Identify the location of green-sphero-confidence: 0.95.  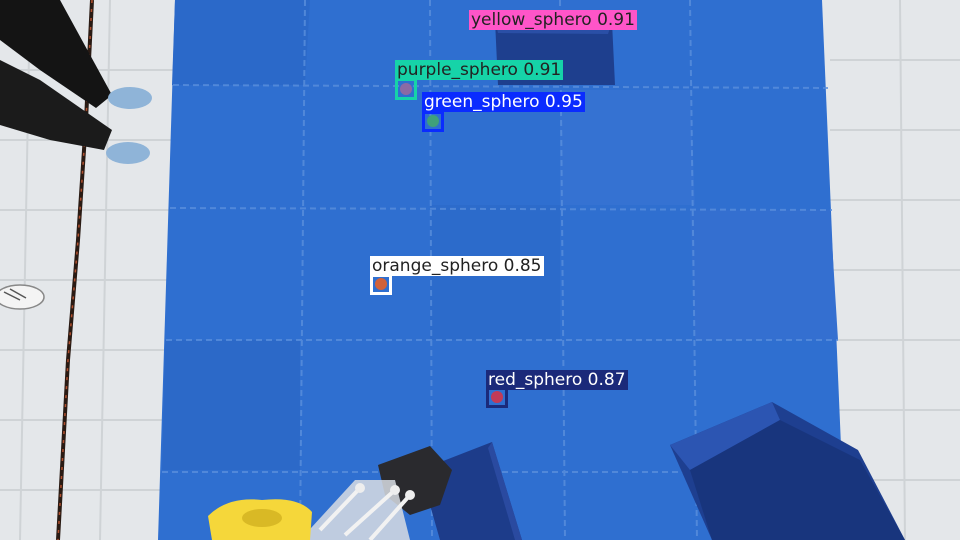
(563, 102).